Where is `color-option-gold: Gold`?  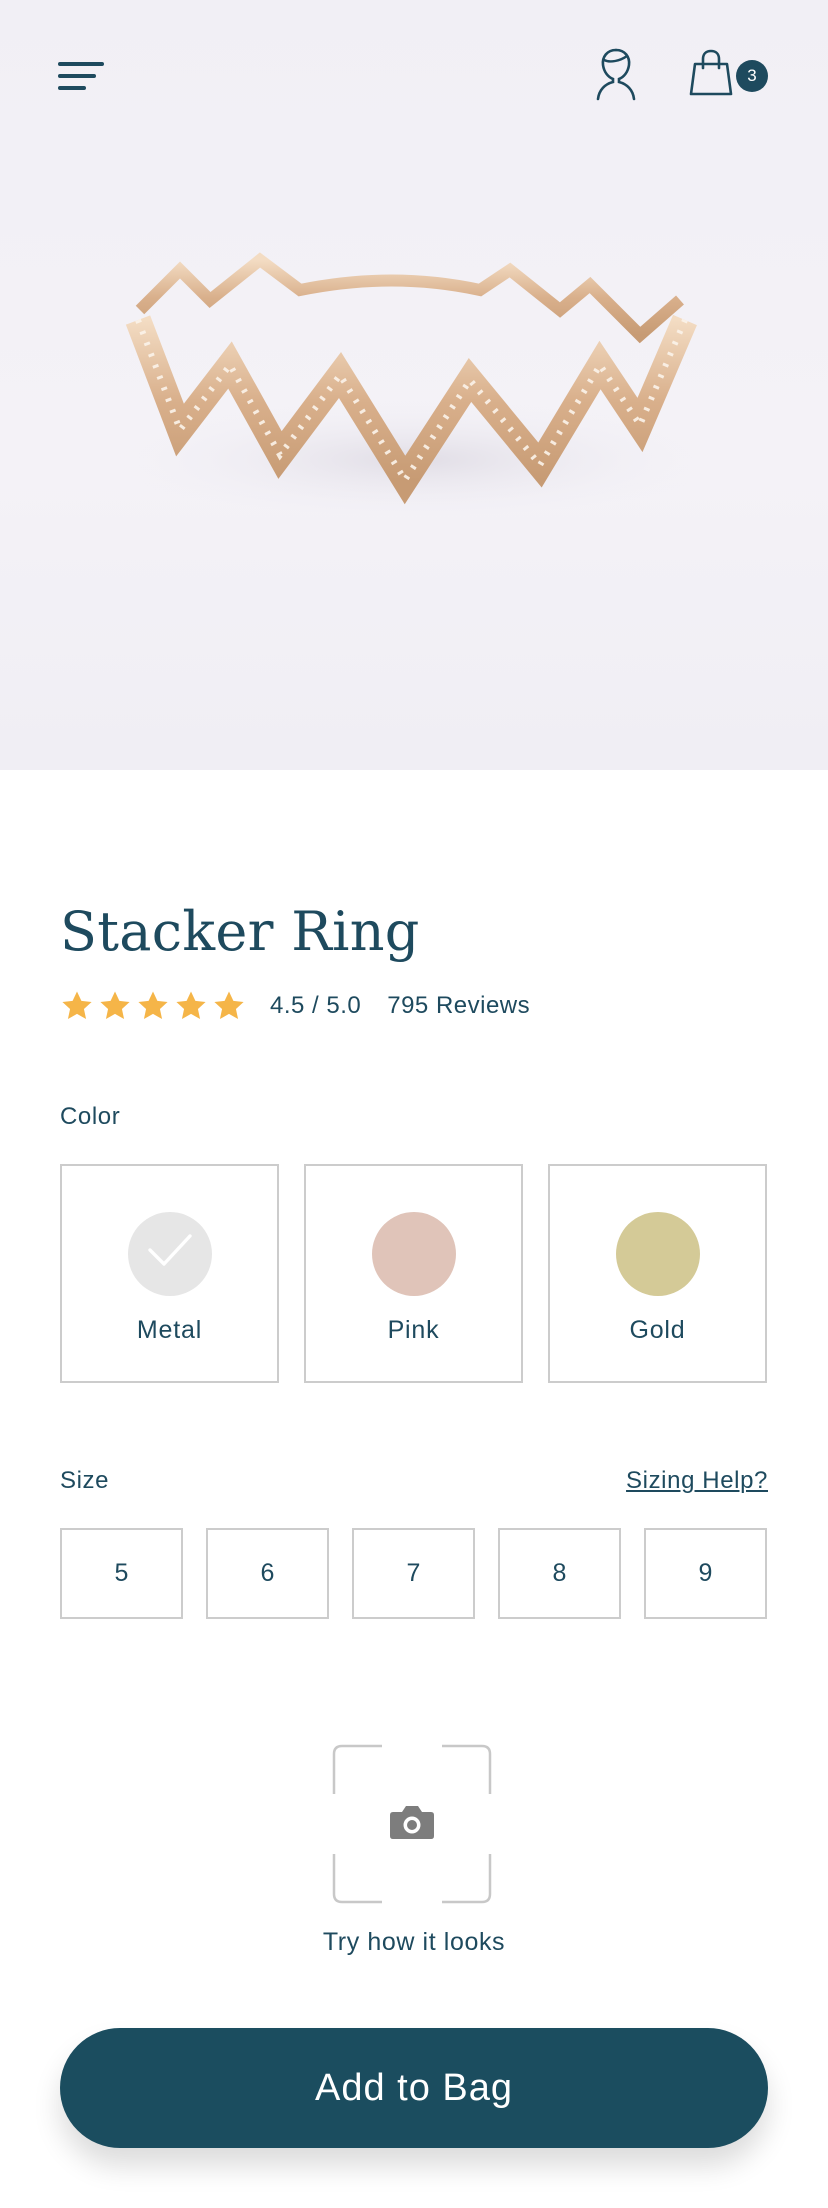
color-option-gold: Gold is located at coordinates (657, 1273).